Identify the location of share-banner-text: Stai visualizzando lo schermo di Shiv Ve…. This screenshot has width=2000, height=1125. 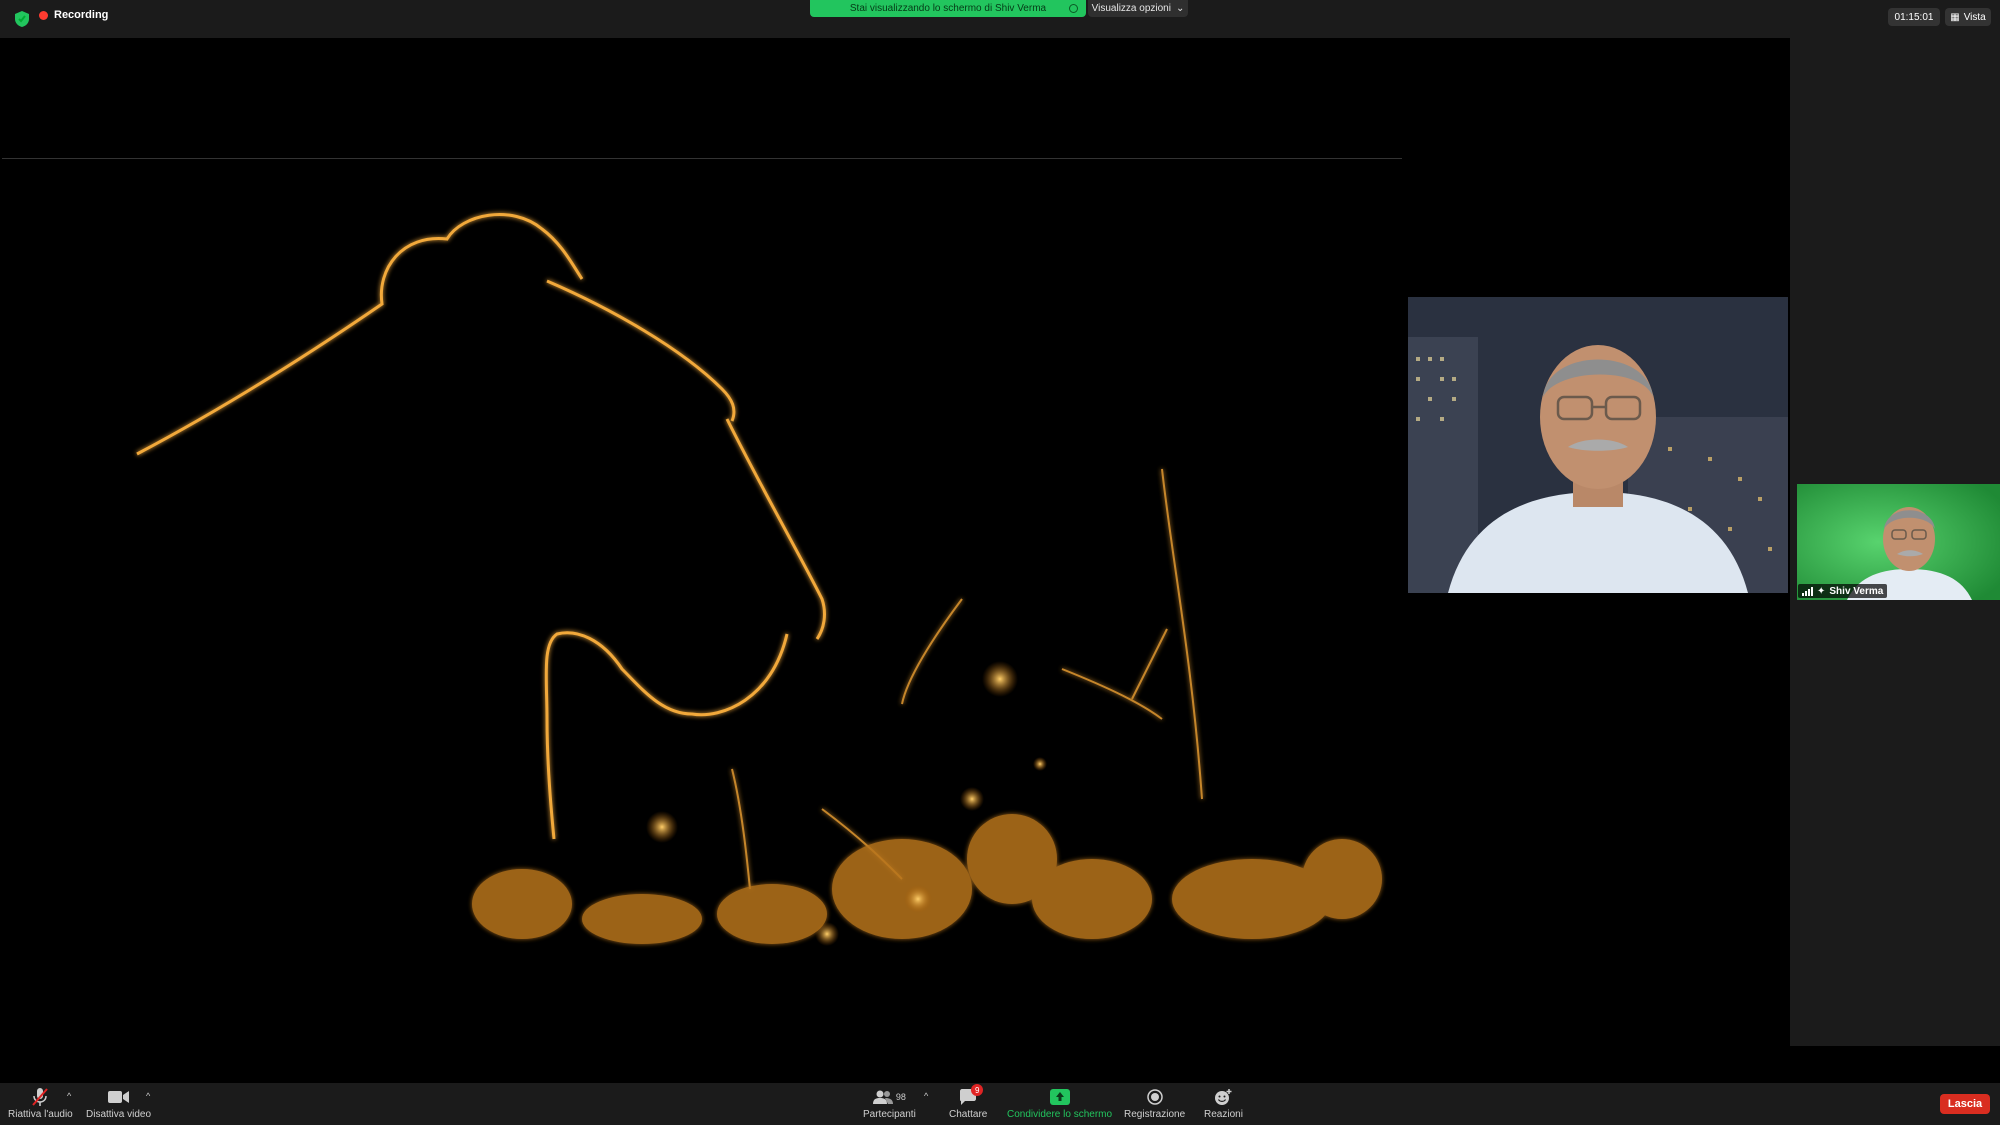
(948, 8).